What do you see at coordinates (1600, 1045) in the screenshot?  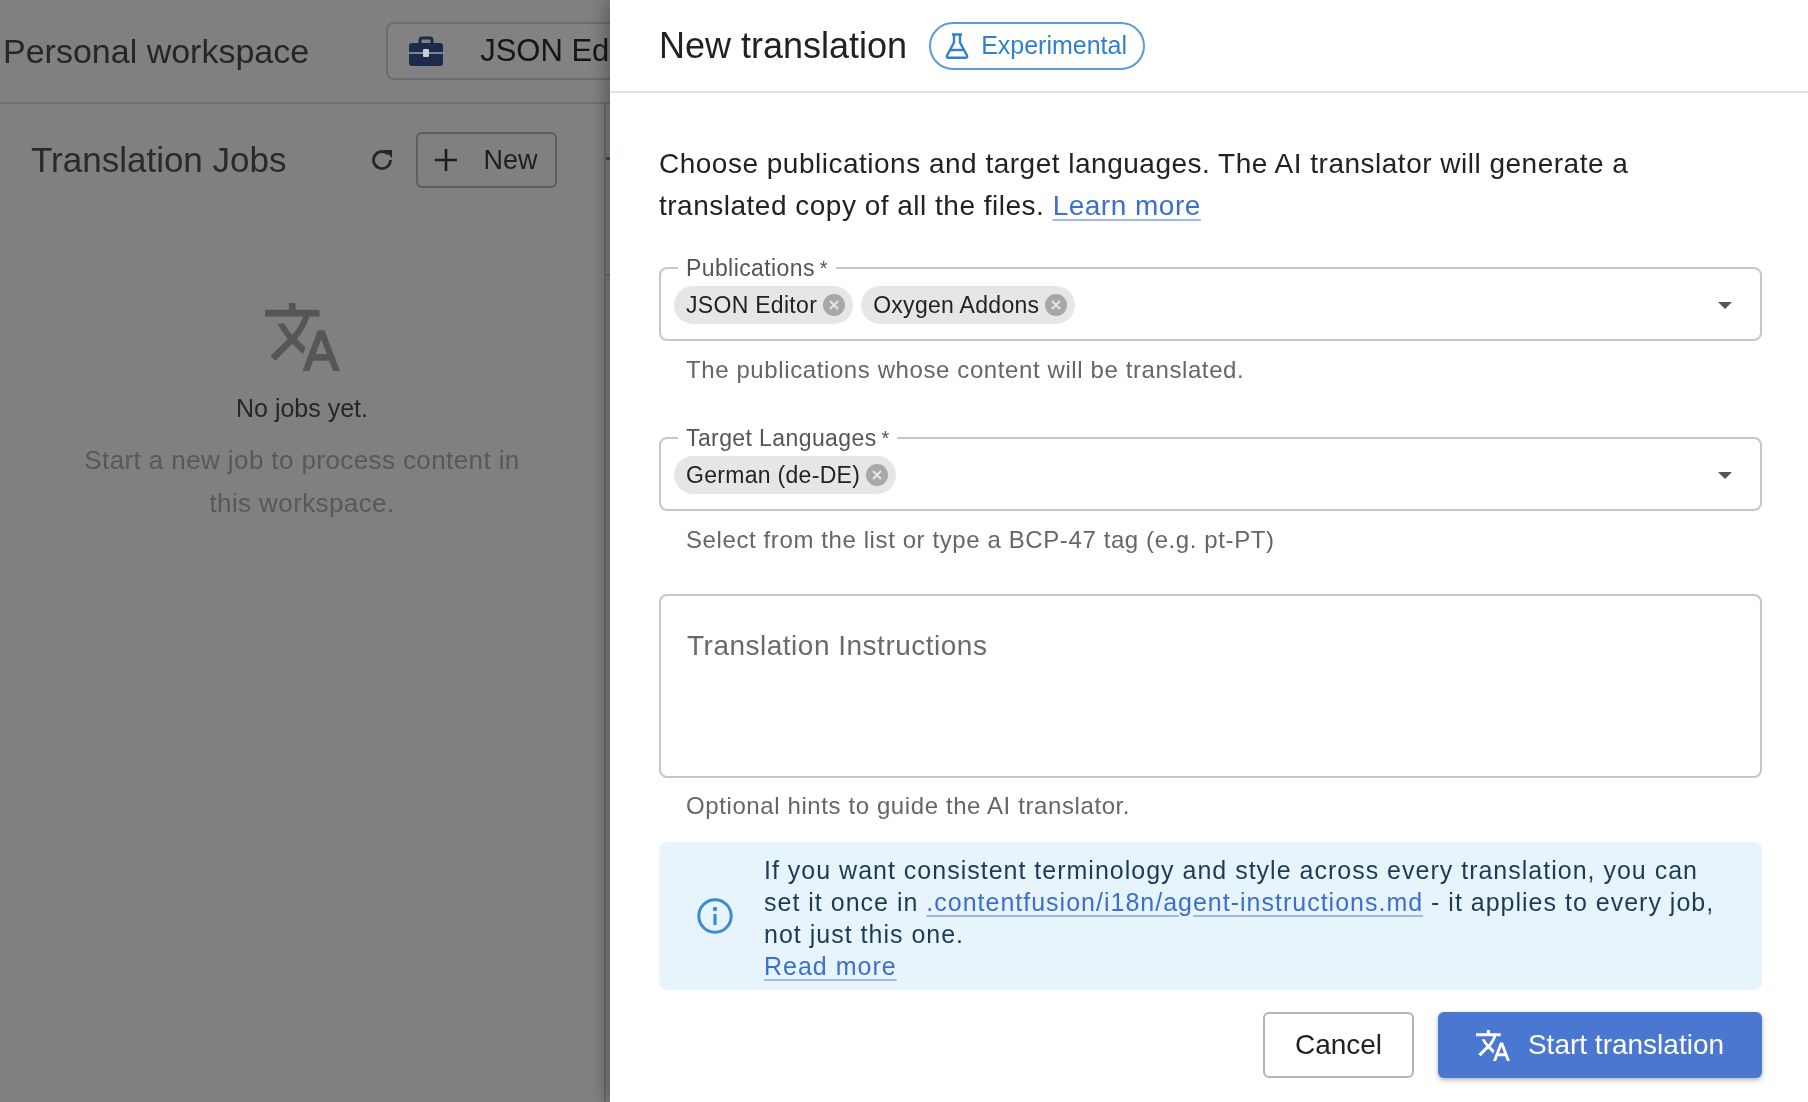 I see `start-translation-button: Start translation` at bounding box center [1600, 1045].